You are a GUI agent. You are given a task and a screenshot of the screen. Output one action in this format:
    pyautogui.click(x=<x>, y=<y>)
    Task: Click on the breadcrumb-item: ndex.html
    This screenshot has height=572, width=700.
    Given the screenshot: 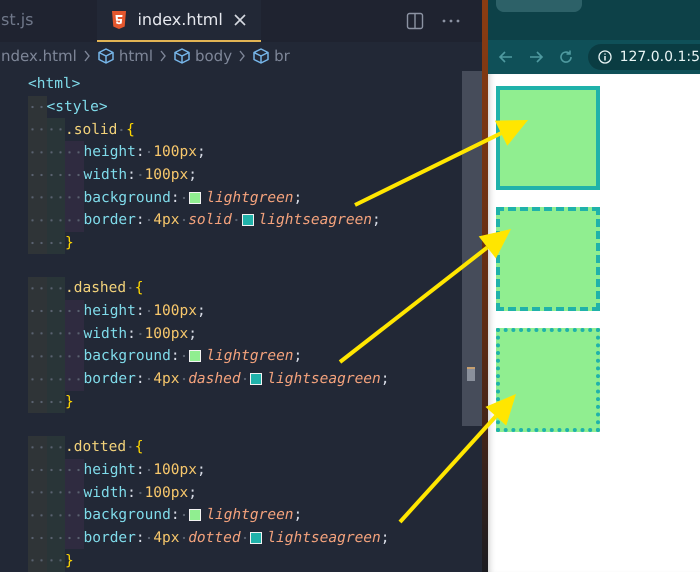 What is the action you would take?
    pyautogui.click(x=39, y=56)
    